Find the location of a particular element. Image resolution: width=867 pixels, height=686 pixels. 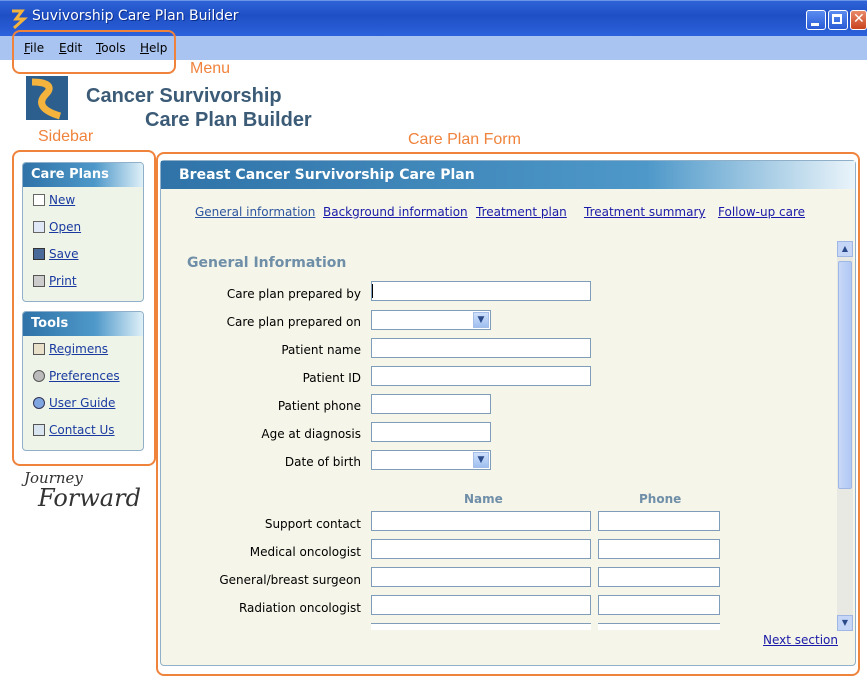

contact-label: Medical oncologist is located at coordinates (305, 552).